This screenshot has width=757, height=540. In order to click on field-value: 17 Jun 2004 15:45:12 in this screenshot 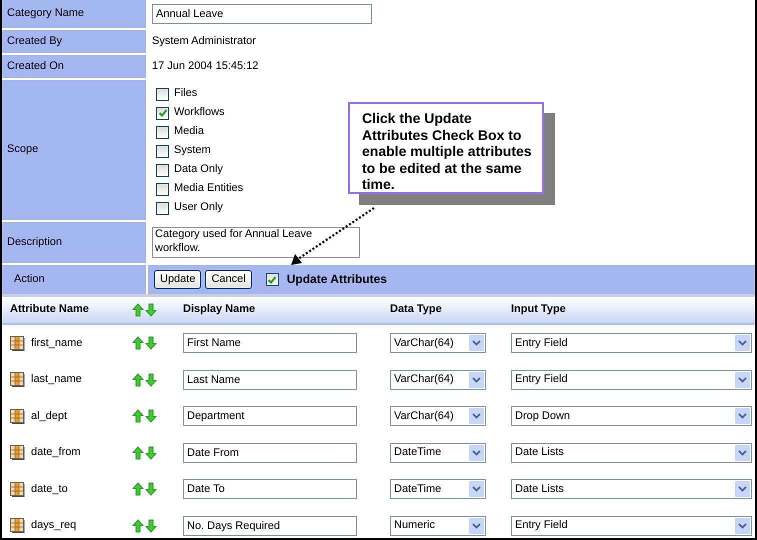, I will do `click(205, 67)`.